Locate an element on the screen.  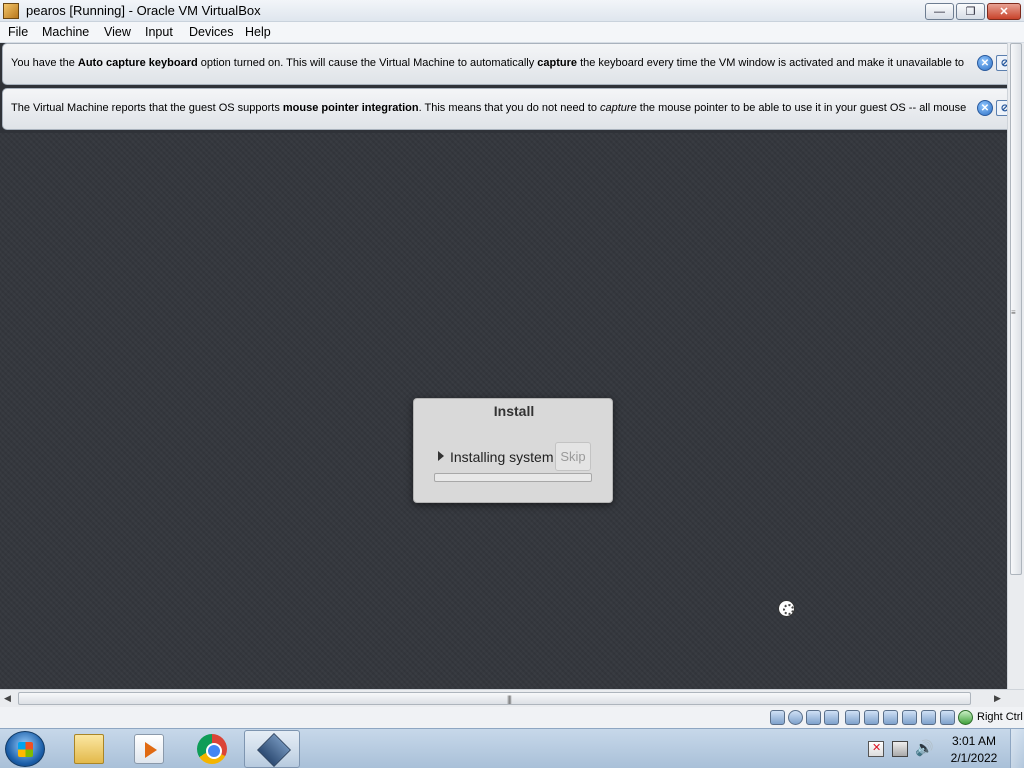
virtualbox-icon is located at coordinates (274, 750).